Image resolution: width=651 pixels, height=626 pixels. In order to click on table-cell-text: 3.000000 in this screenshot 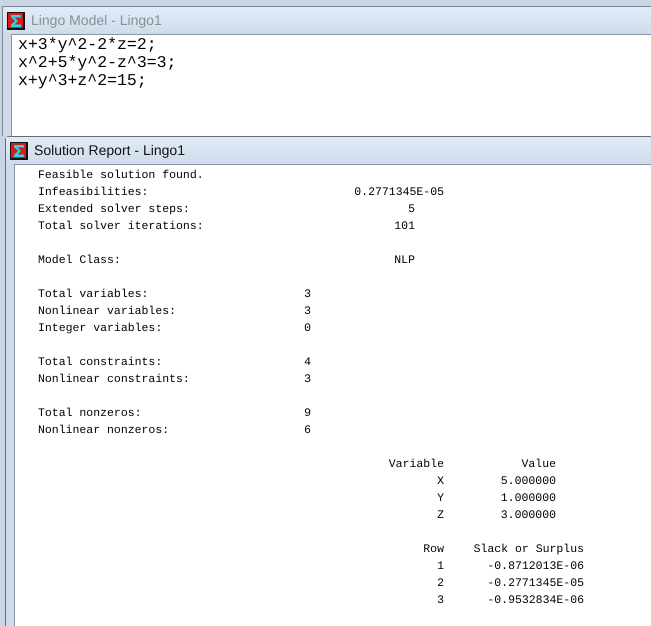, I will do `click(528, 516)`.